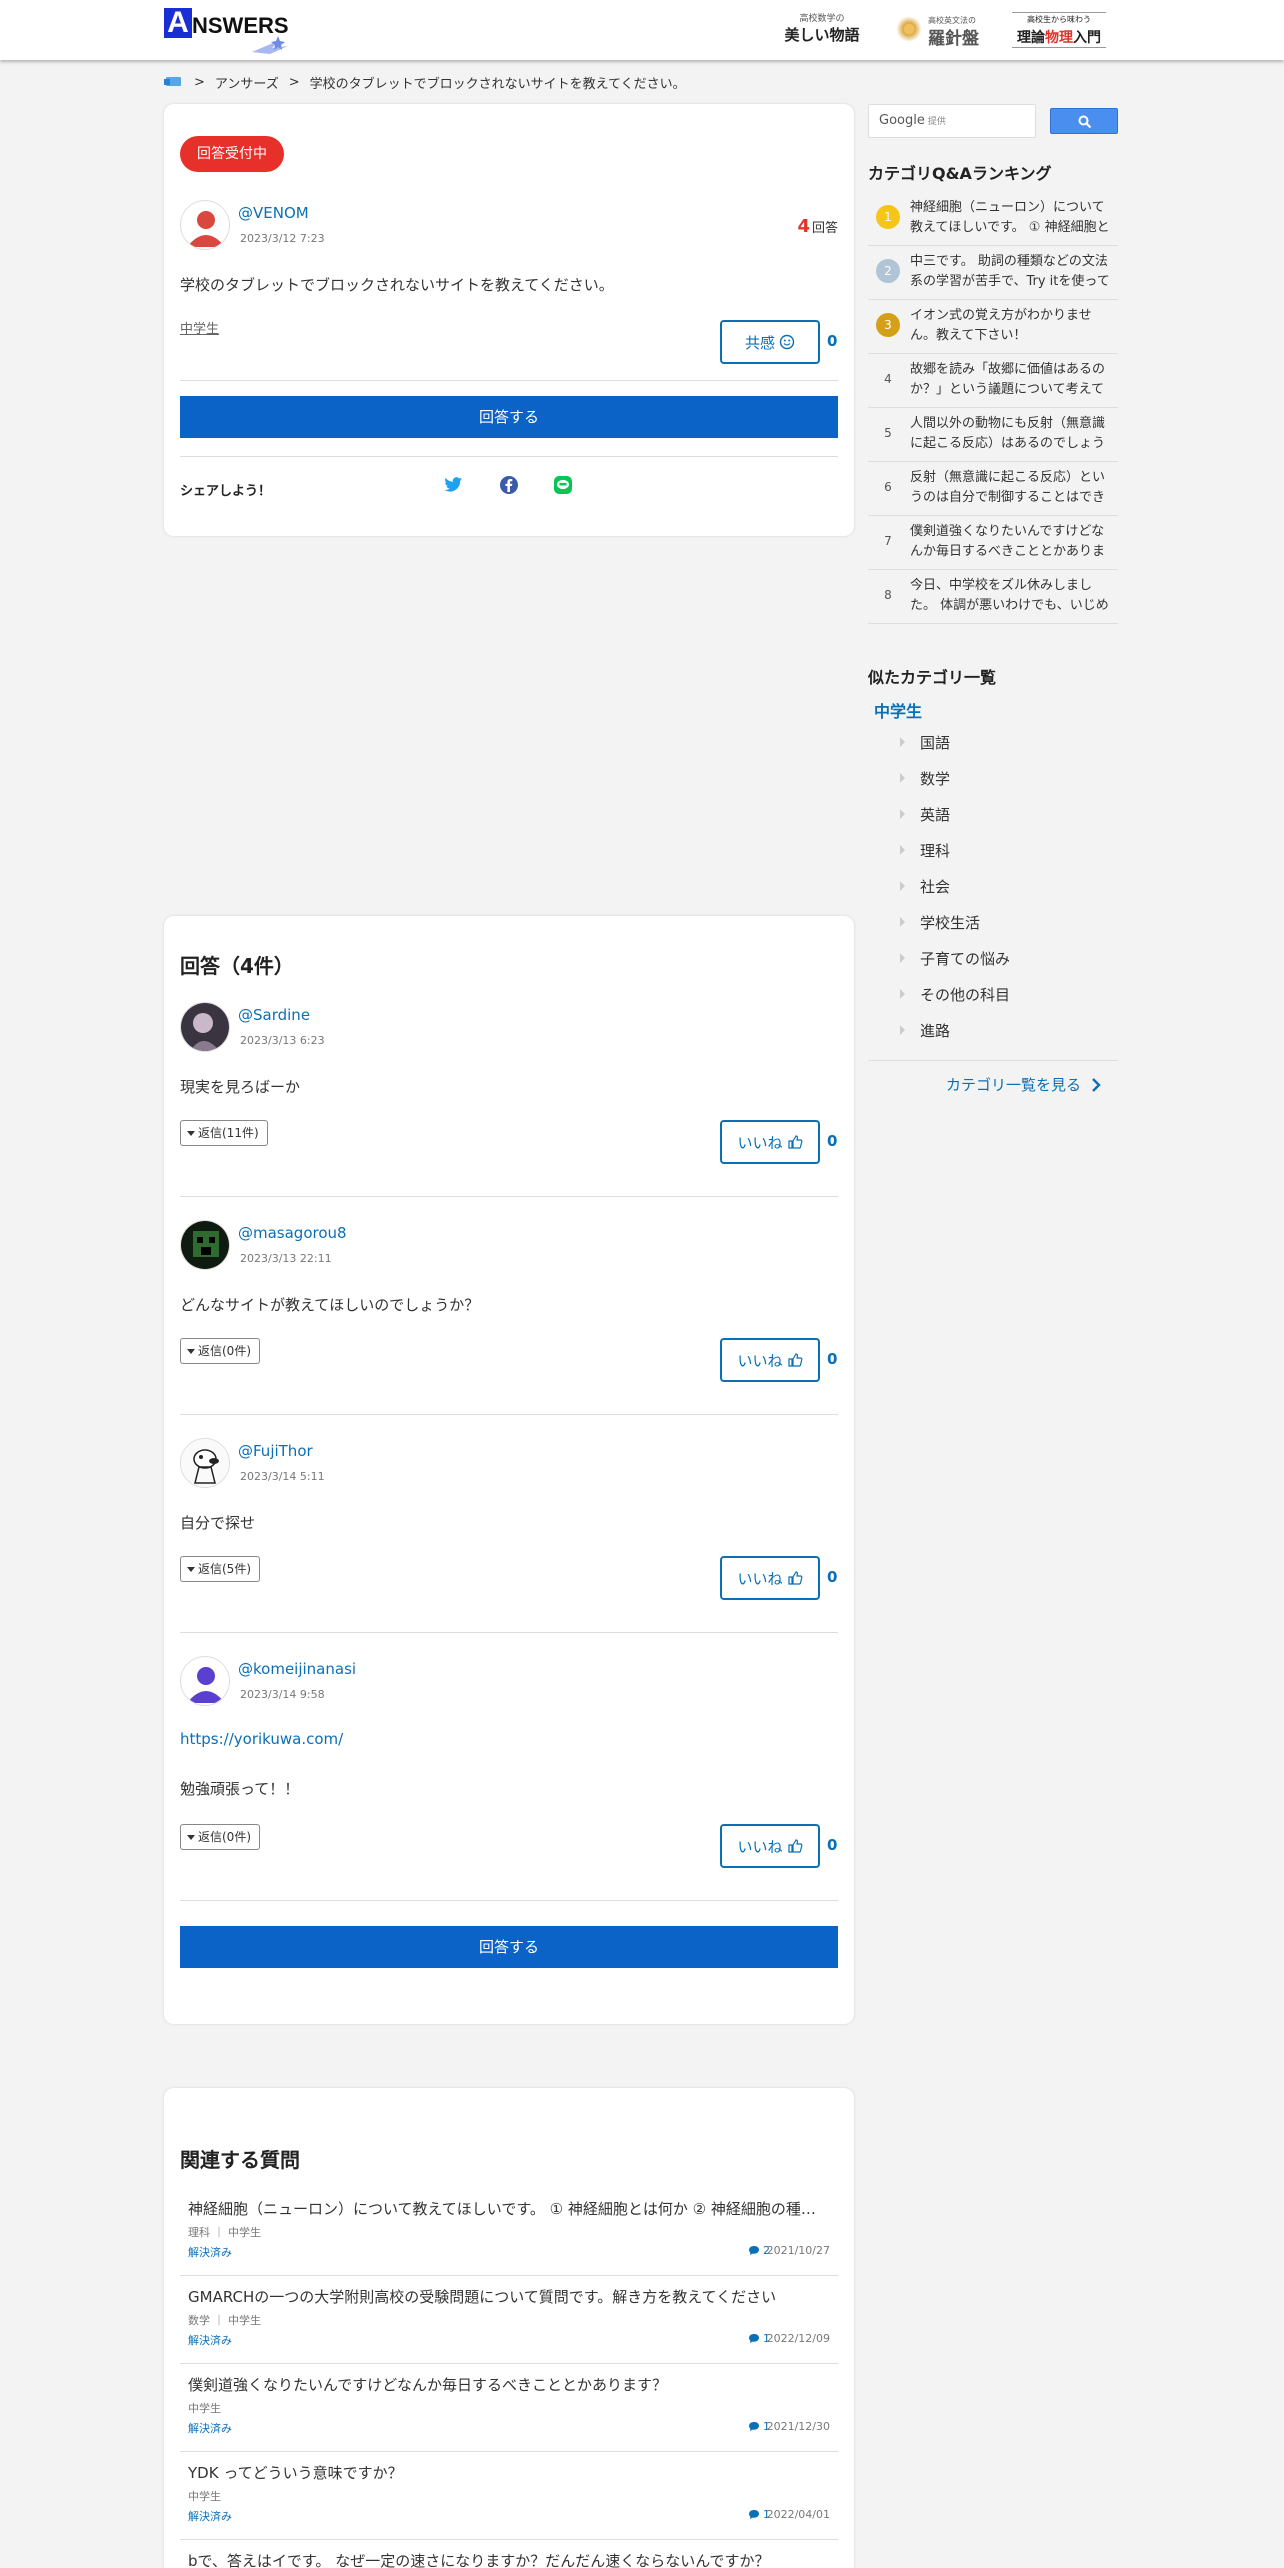 The width and height of the screenshot is (1284, 2568). I want to click on banner-physics: 高校生から味わう 理論物理入門, so click(1059, 30).